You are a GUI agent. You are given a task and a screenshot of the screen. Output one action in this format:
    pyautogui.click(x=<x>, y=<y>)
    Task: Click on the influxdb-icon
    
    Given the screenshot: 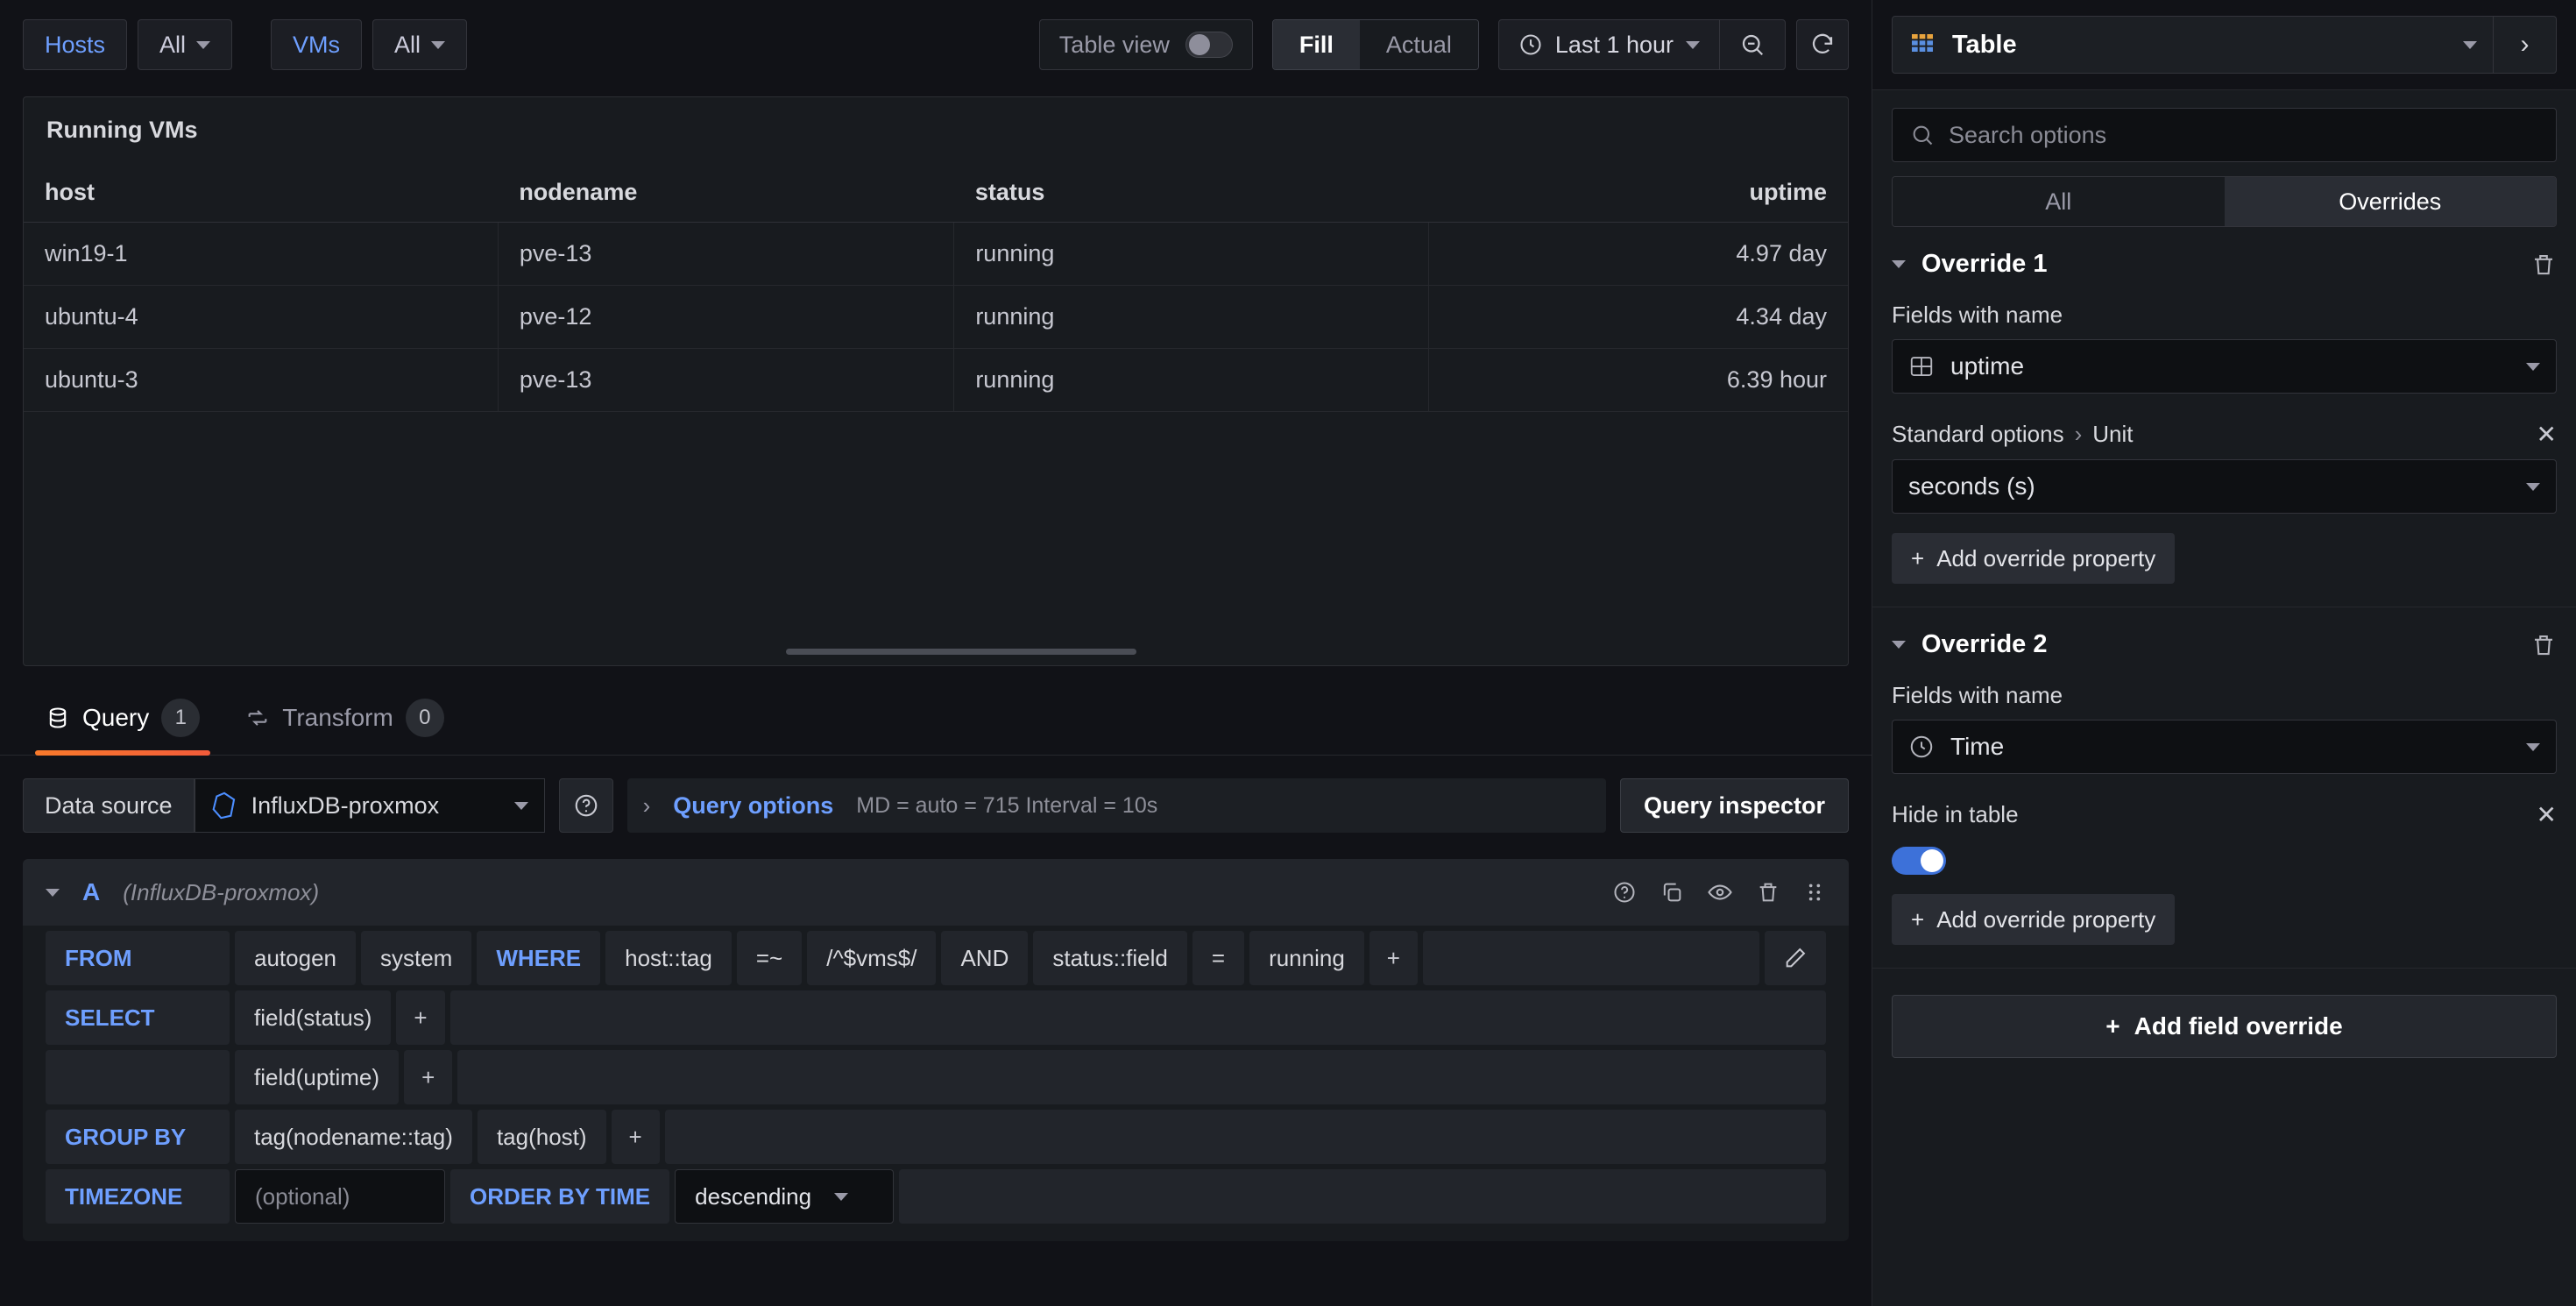 What is the action you would take?
    pyautogui.click(x=224, y=805)
    